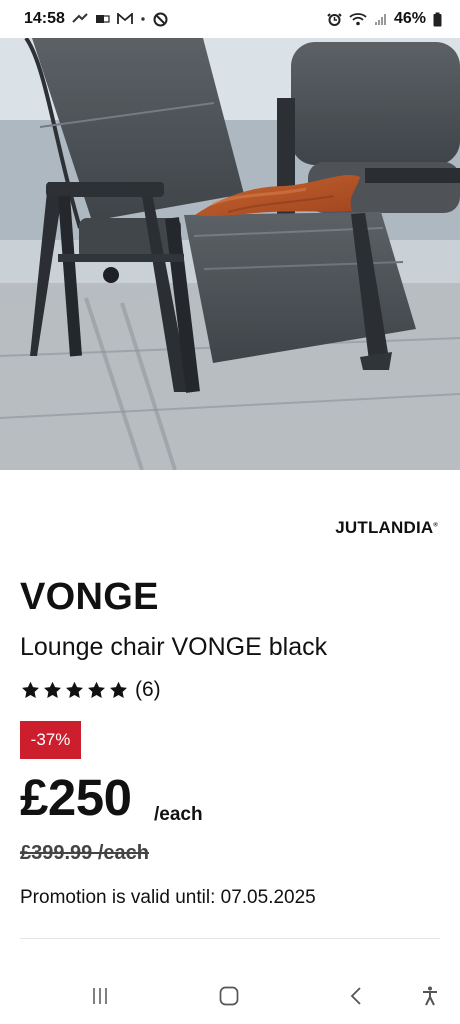  I want to click on divider, so click(230, 938).